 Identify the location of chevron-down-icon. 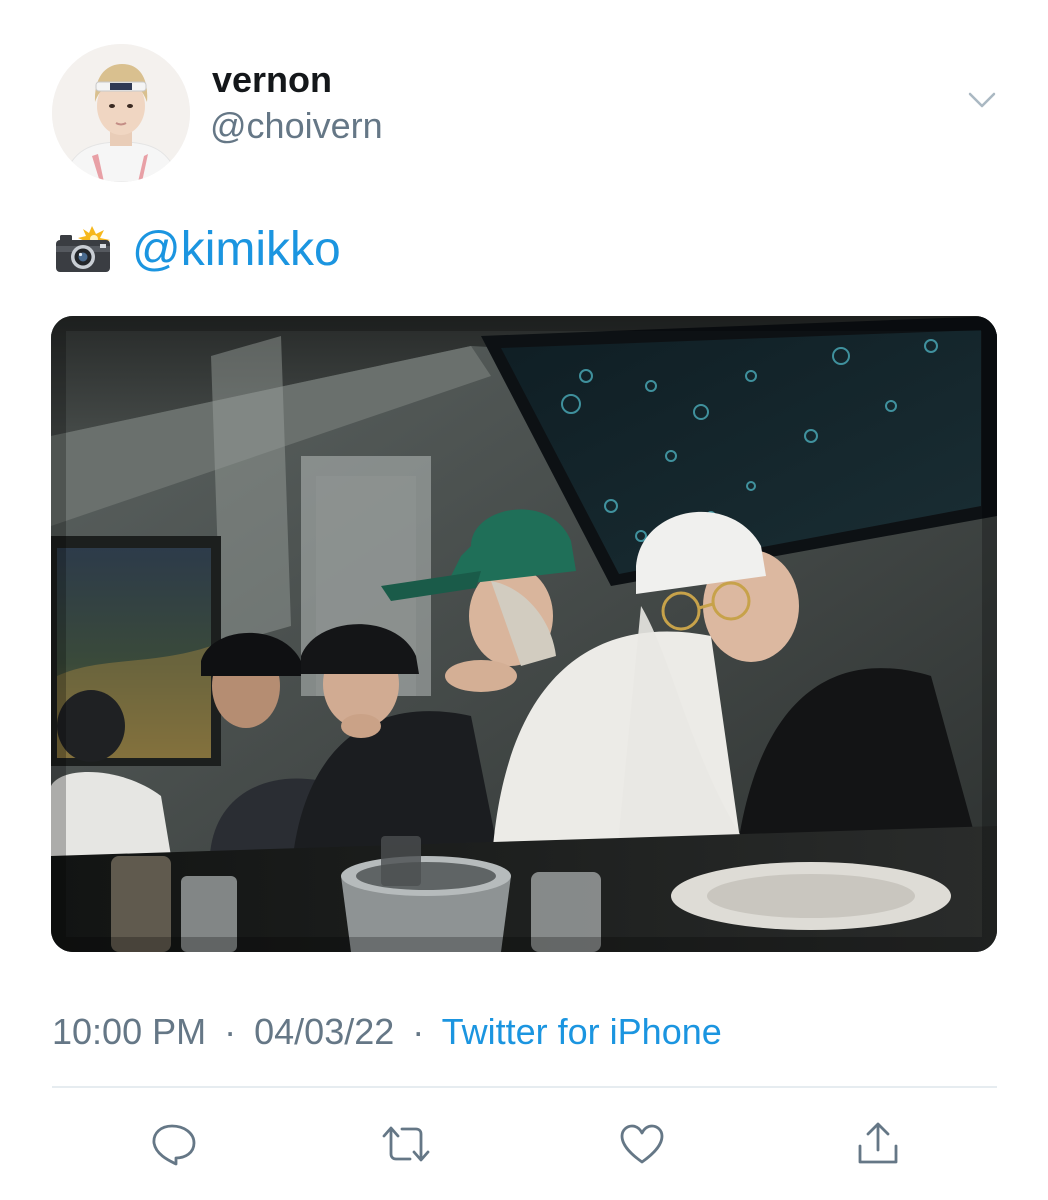
(982, 100).